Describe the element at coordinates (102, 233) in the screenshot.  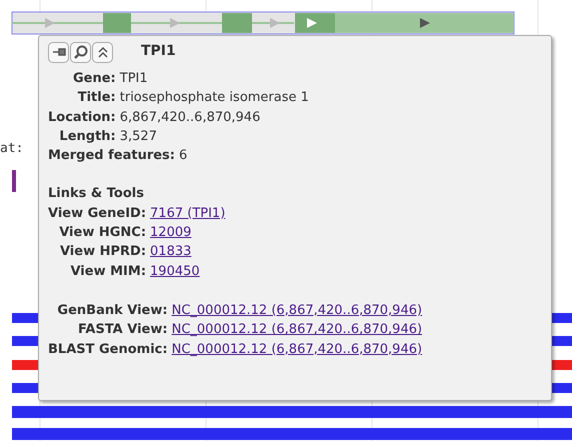
I see `field-label: View HGNC:` at that location.